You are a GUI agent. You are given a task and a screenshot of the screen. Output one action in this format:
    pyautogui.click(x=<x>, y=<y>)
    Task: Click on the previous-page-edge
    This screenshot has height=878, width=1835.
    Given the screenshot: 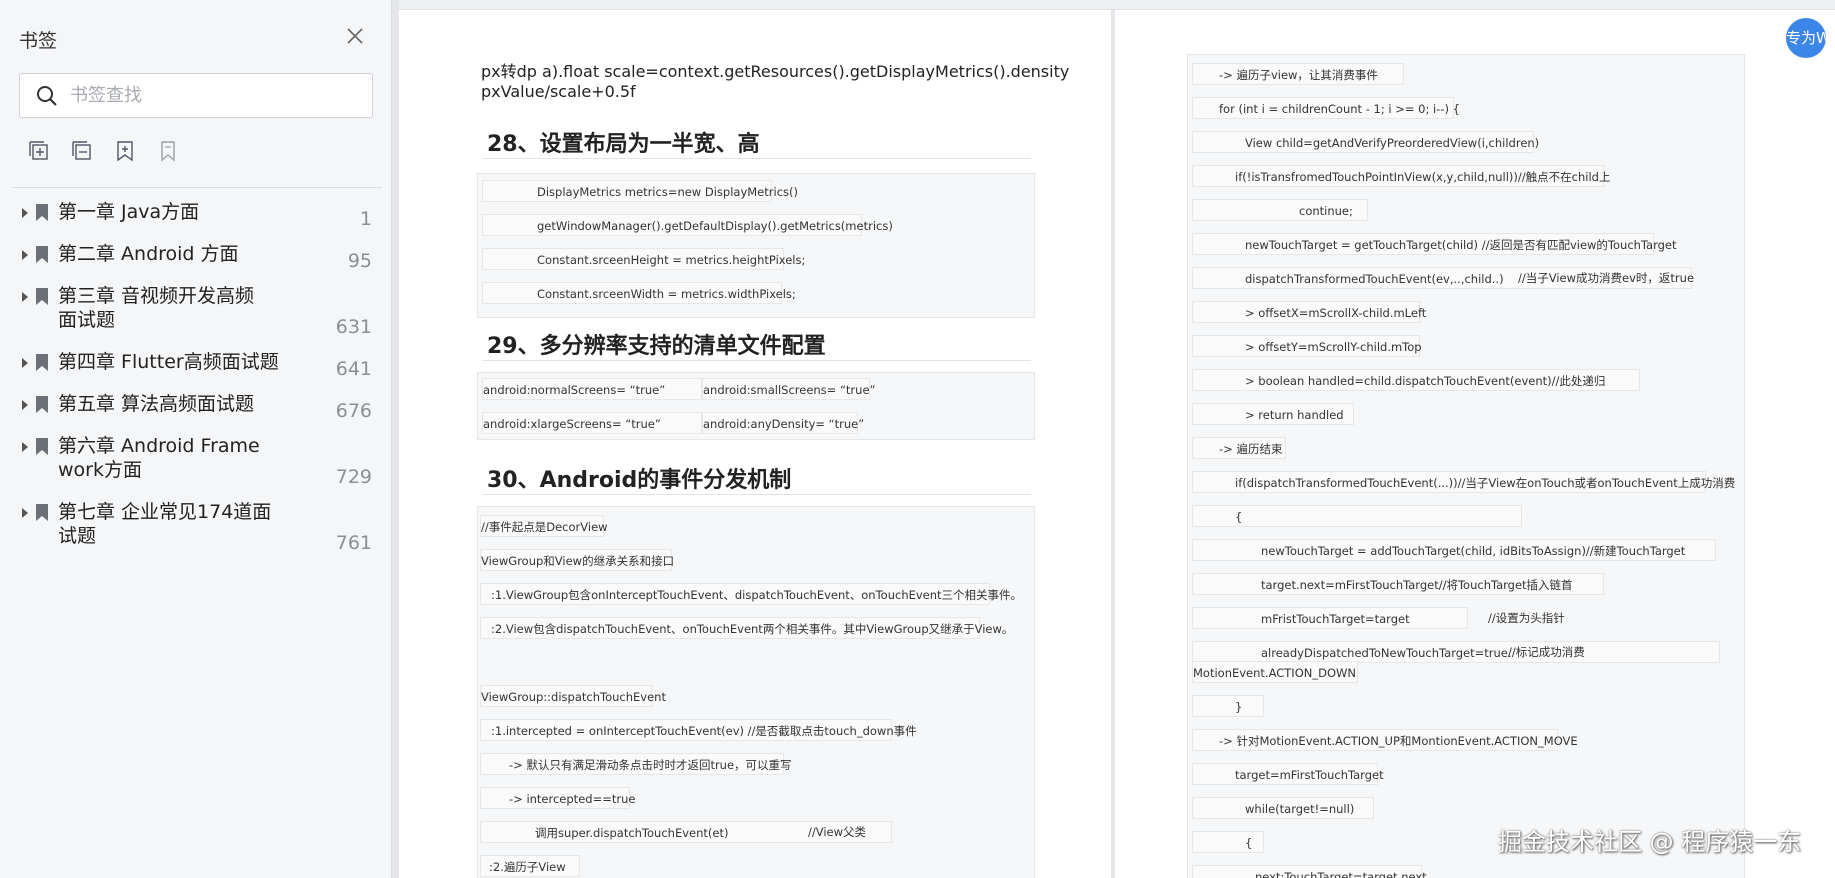 What is the action you would take?
    pyautogui.click(x=1117, y=5)
    